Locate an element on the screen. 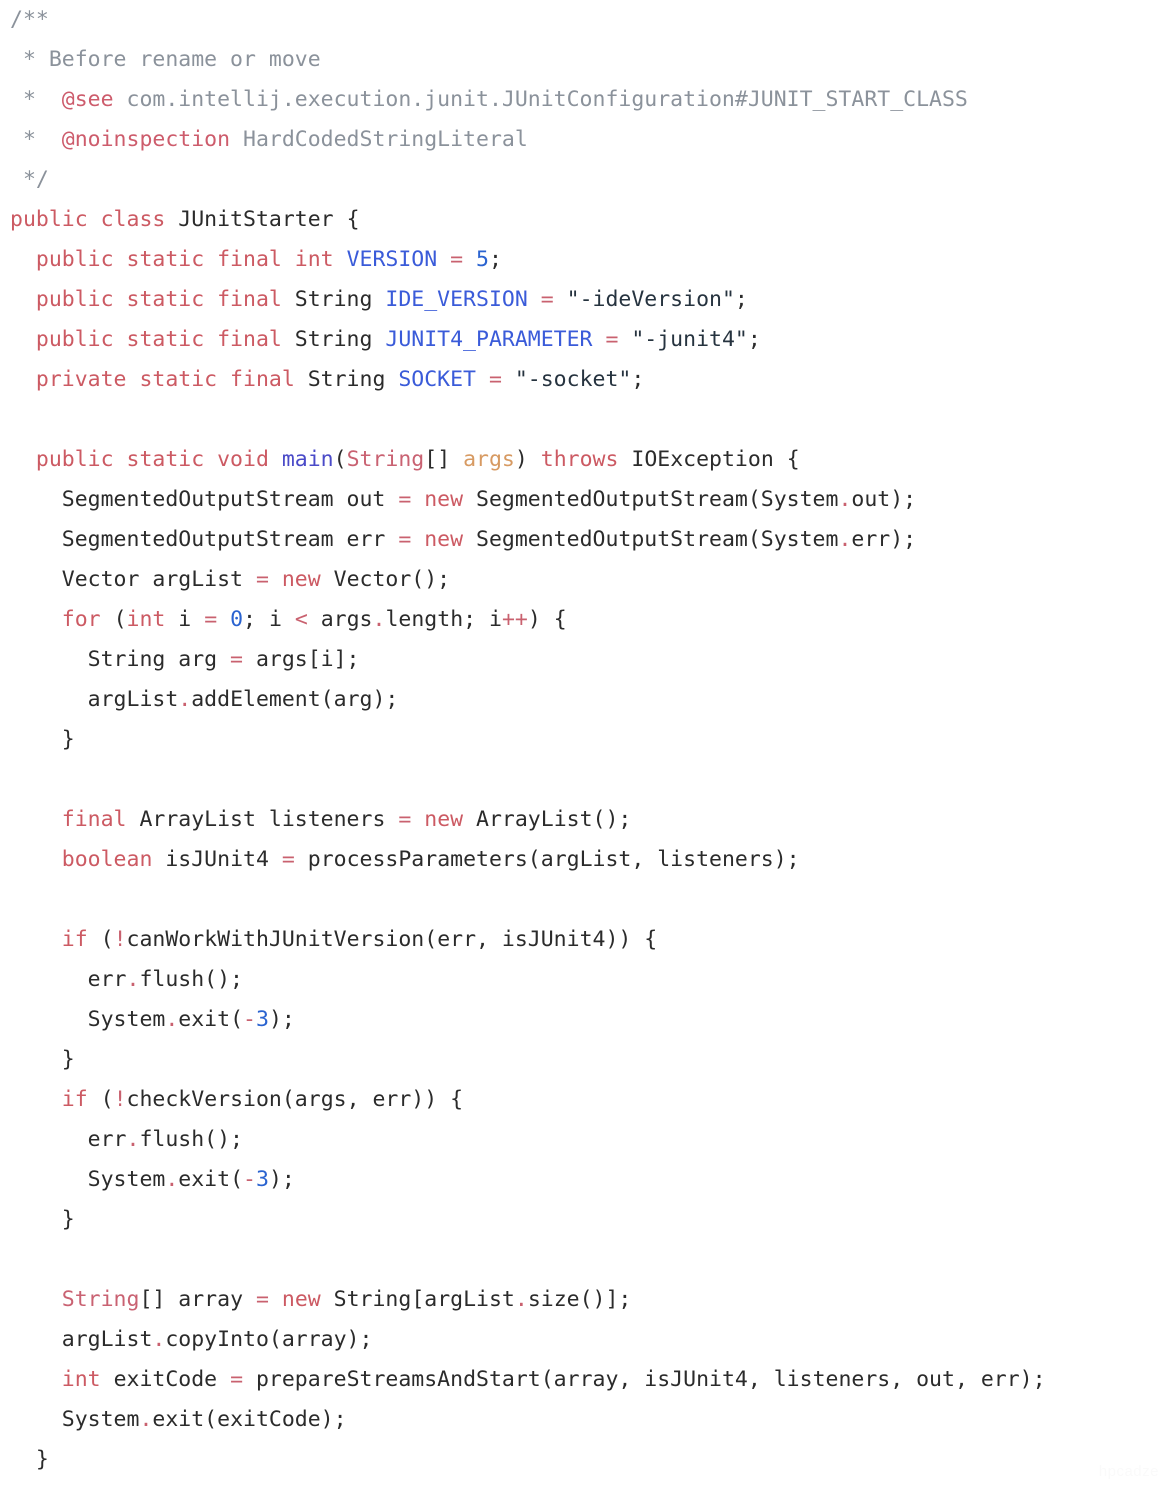 The width and height of the screenshot is (1167, 1490). token-kw: final is located at coordinates (100, 819).